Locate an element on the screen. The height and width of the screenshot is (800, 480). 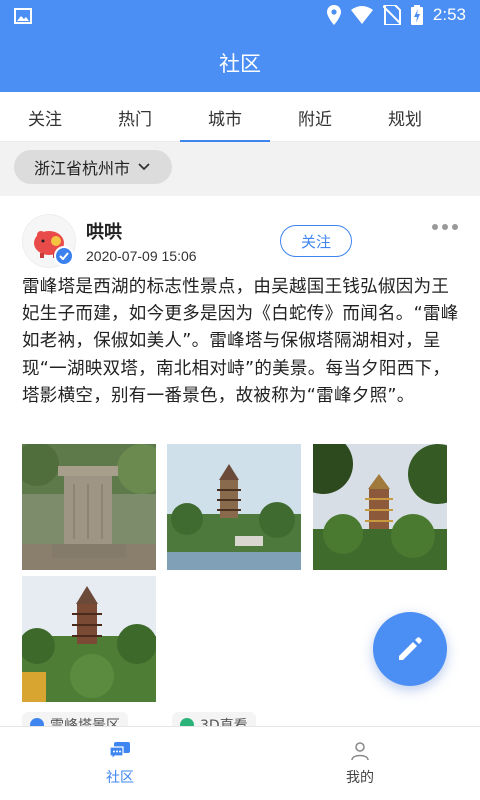
city-selector: 浙江省杭州市 is located at coordinates (93, 167).